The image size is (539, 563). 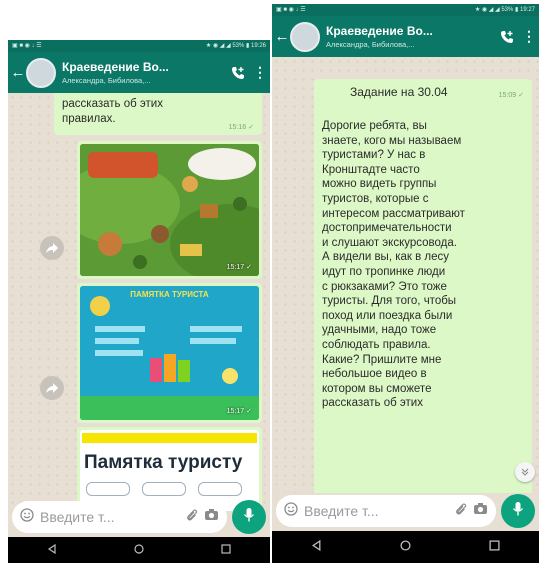 What do you see at coordinates (112, 111) in the screenshot?
I see `message-text: рассказать об этих правилах.` at bounding box center [112, 111].